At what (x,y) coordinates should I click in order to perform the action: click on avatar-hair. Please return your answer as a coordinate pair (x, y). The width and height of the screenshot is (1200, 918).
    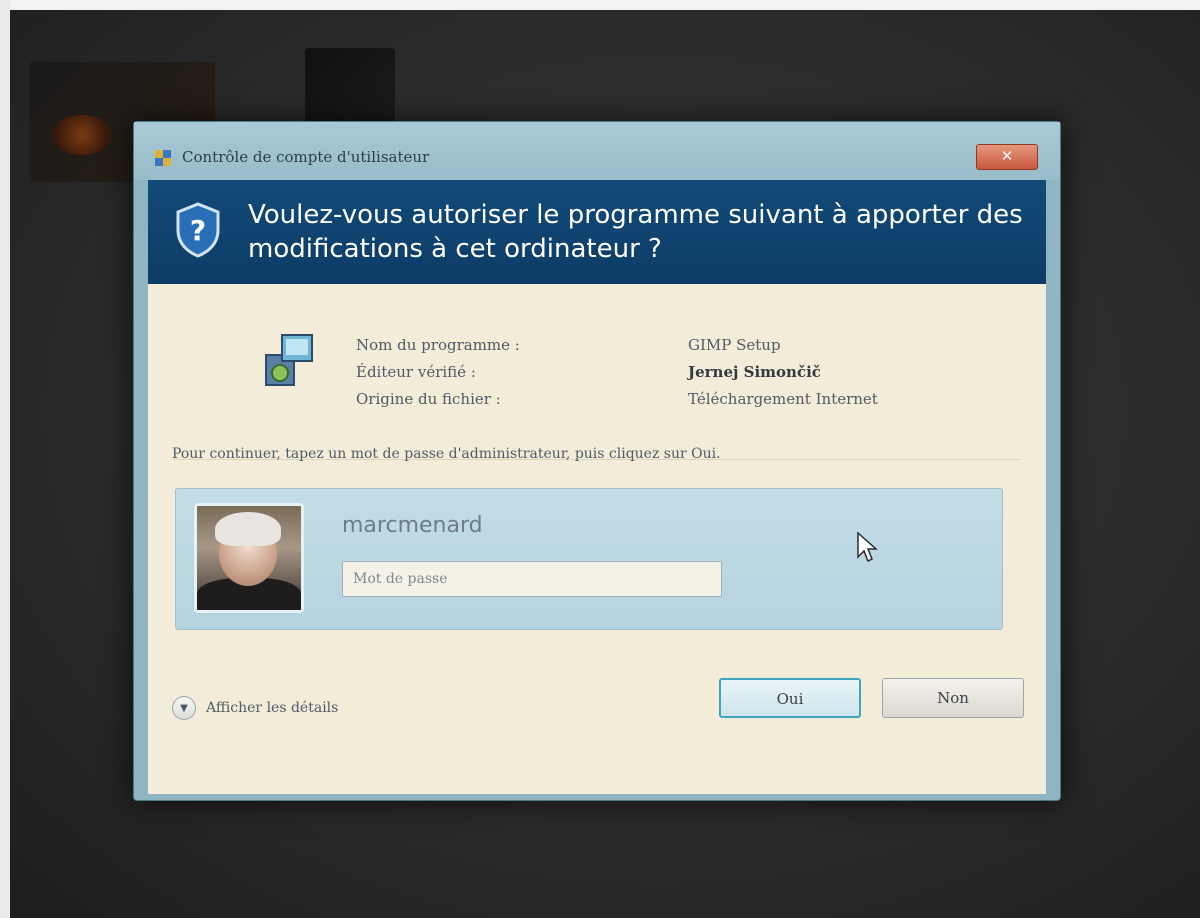
    Looking at the image, I should click on (248, 529).